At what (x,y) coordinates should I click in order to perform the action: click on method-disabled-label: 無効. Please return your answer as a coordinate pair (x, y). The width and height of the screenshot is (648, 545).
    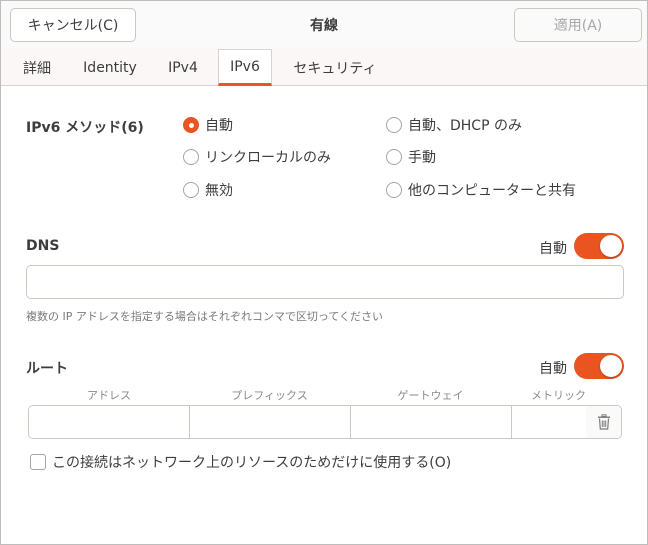
    Looking at the image, I should click on (219, 191).